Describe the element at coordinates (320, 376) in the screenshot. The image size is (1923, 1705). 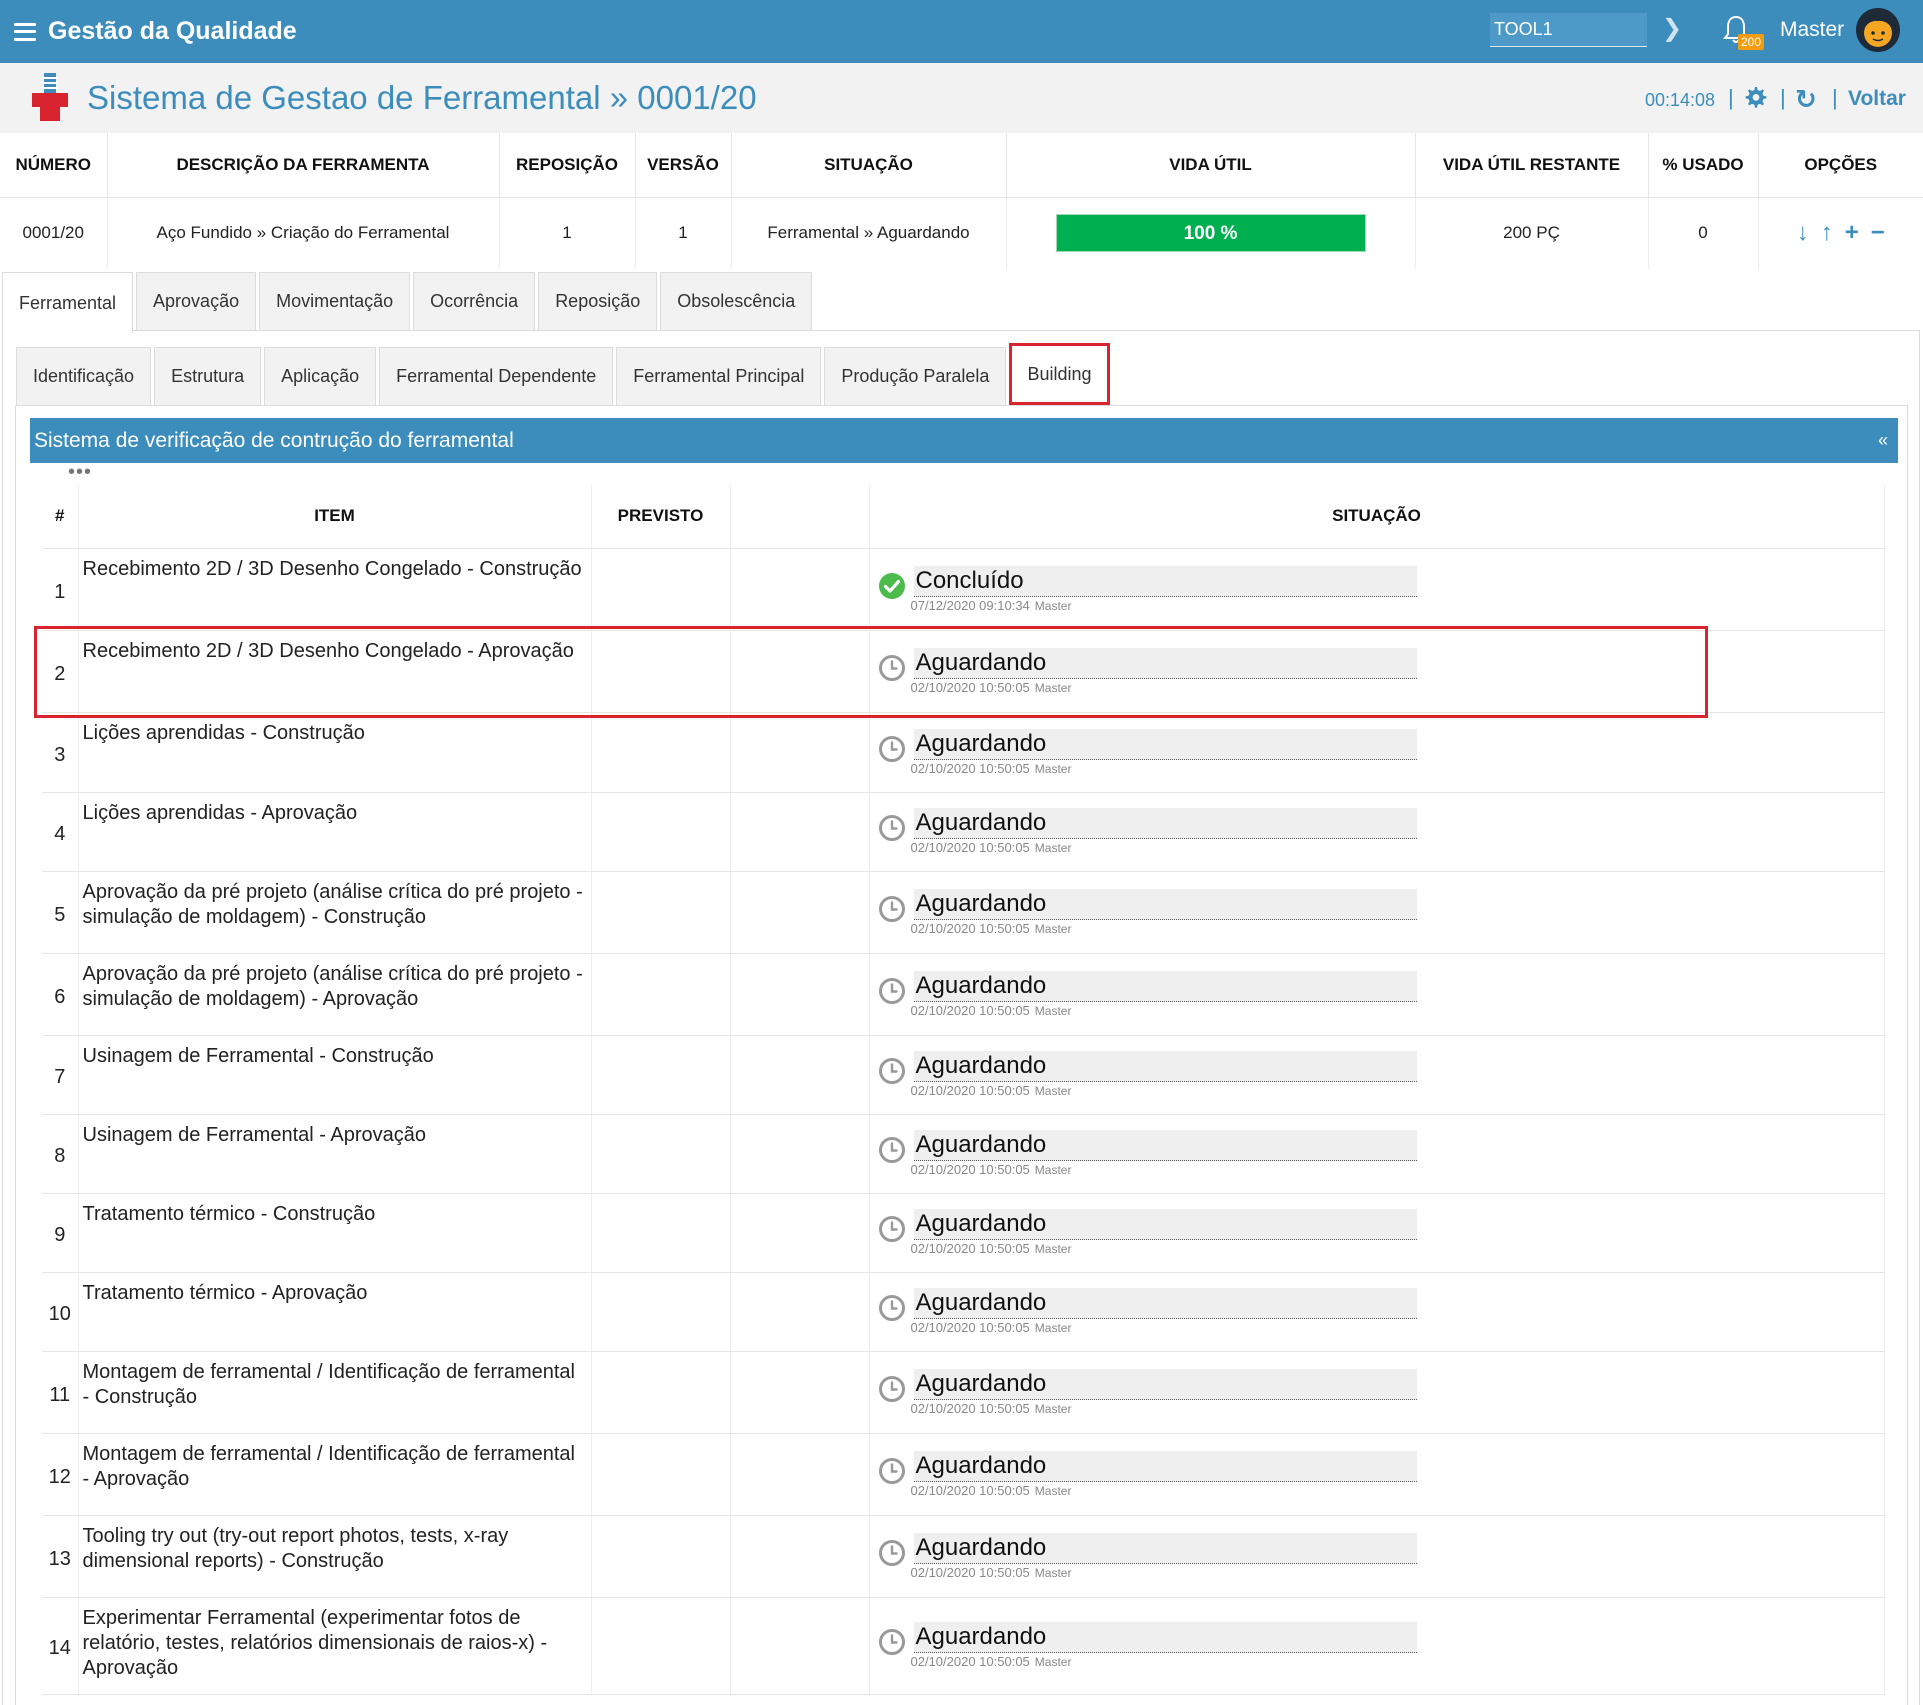
I see `subtab-aplicacao: Aplicação` at that location.